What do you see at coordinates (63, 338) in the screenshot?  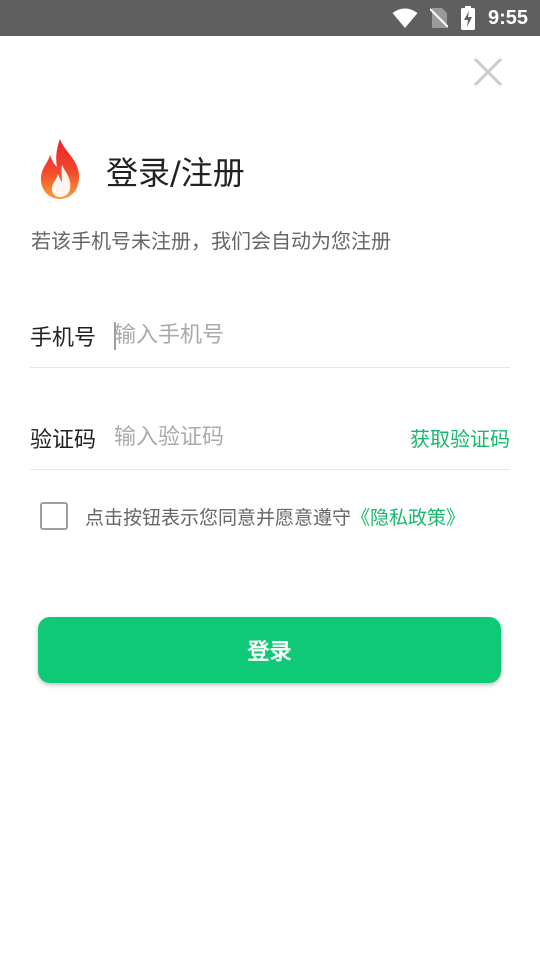 I see `phone-label: 手机号` at bounding box center [63, 338].